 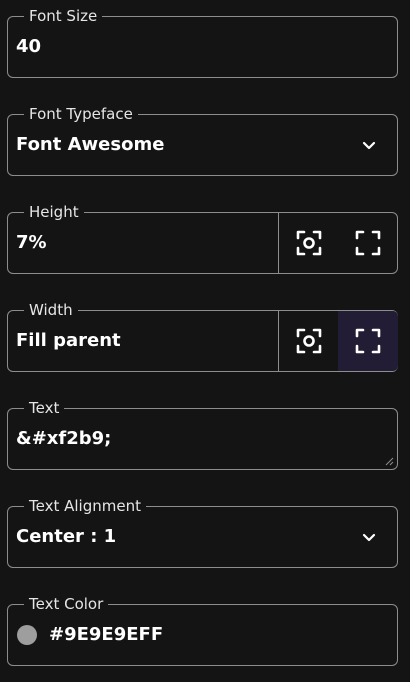 I want to click on text-alignment-label: Text Alignment, so click(x=85, y=506).